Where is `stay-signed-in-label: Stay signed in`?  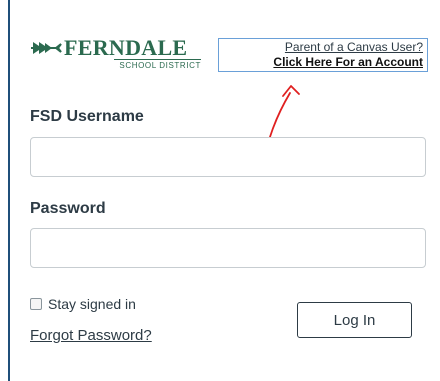 stay-signed-in-label: Stay signed in is located at coordinates (92, 304).